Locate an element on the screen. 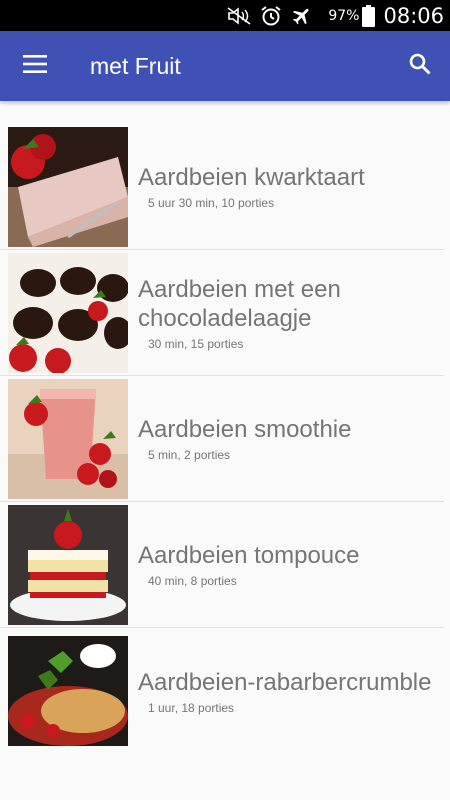  search-button is located at coordinates (420, 66).